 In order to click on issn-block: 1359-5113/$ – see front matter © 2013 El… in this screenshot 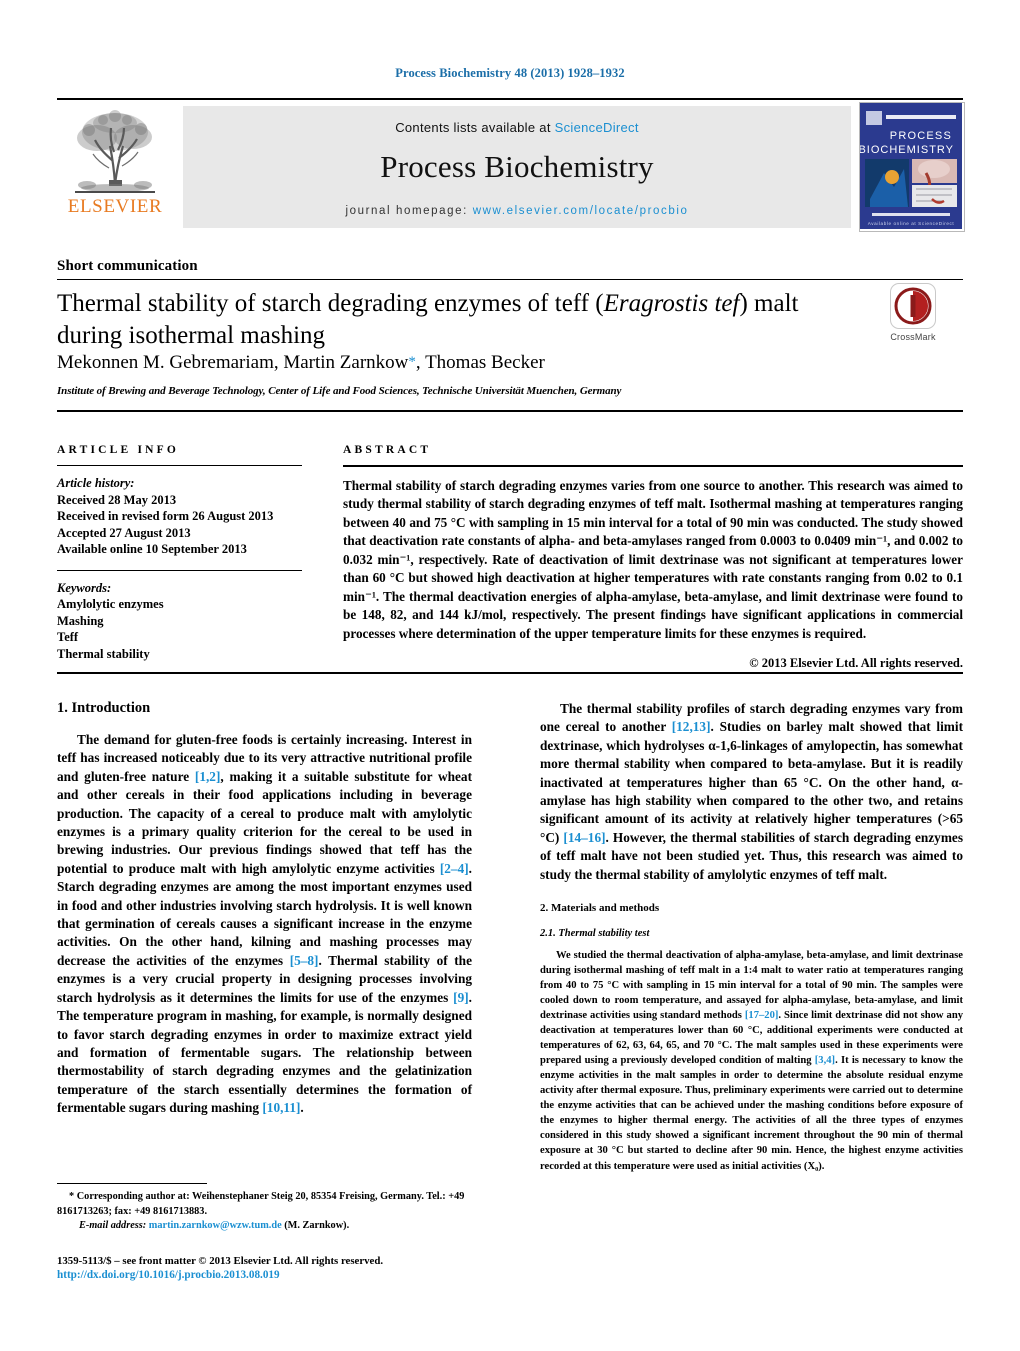, I will do `click(277, 1268)`.